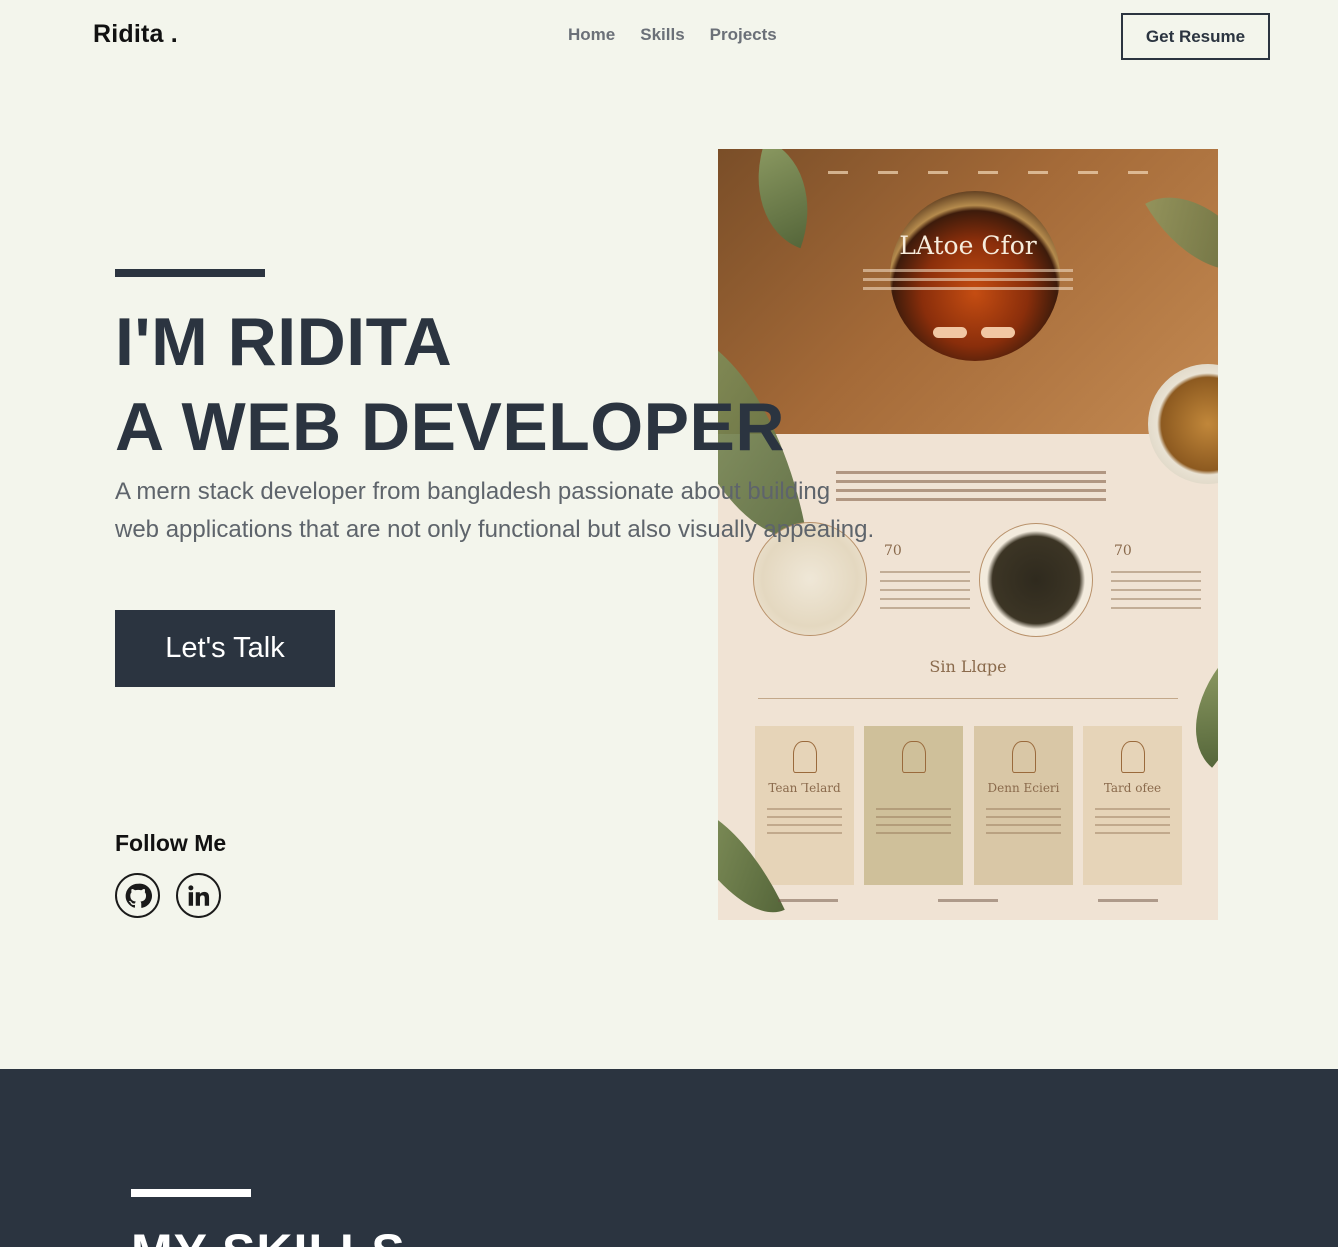  What do you see at coordinates (450, 427) in the screenshot?
I see `hero-title-line-2: A WEB DEVELOPER` at bounding box center [450, 427].